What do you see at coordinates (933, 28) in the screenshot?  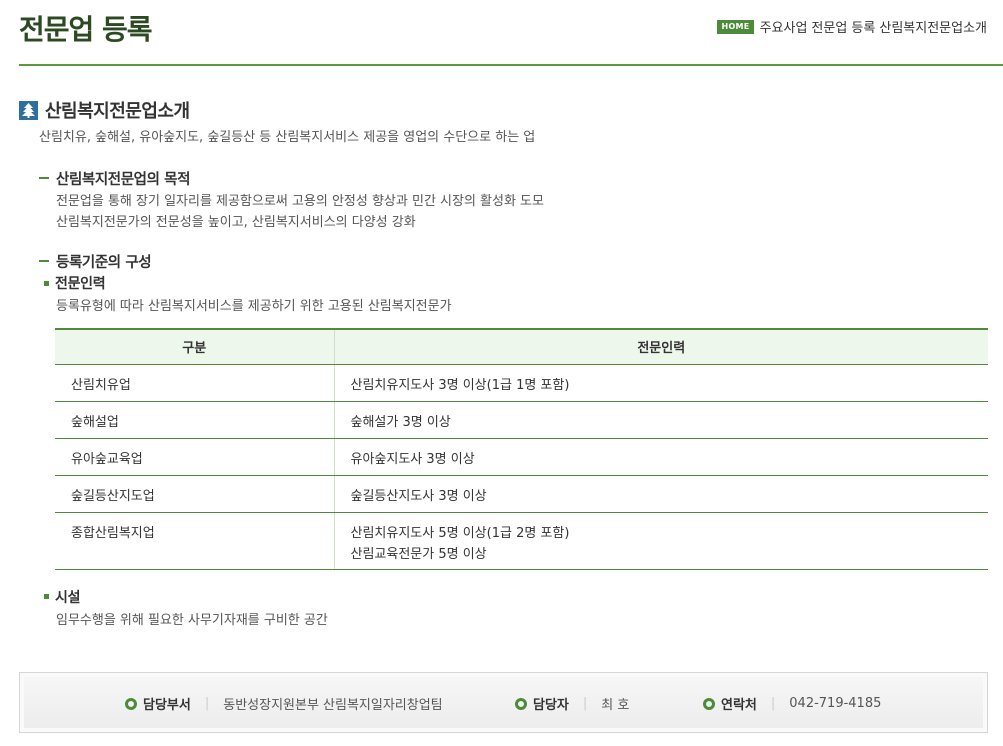 I see `breadcrumb-item-current: 산림복지전문업소개` at bounding box center [933, 28].